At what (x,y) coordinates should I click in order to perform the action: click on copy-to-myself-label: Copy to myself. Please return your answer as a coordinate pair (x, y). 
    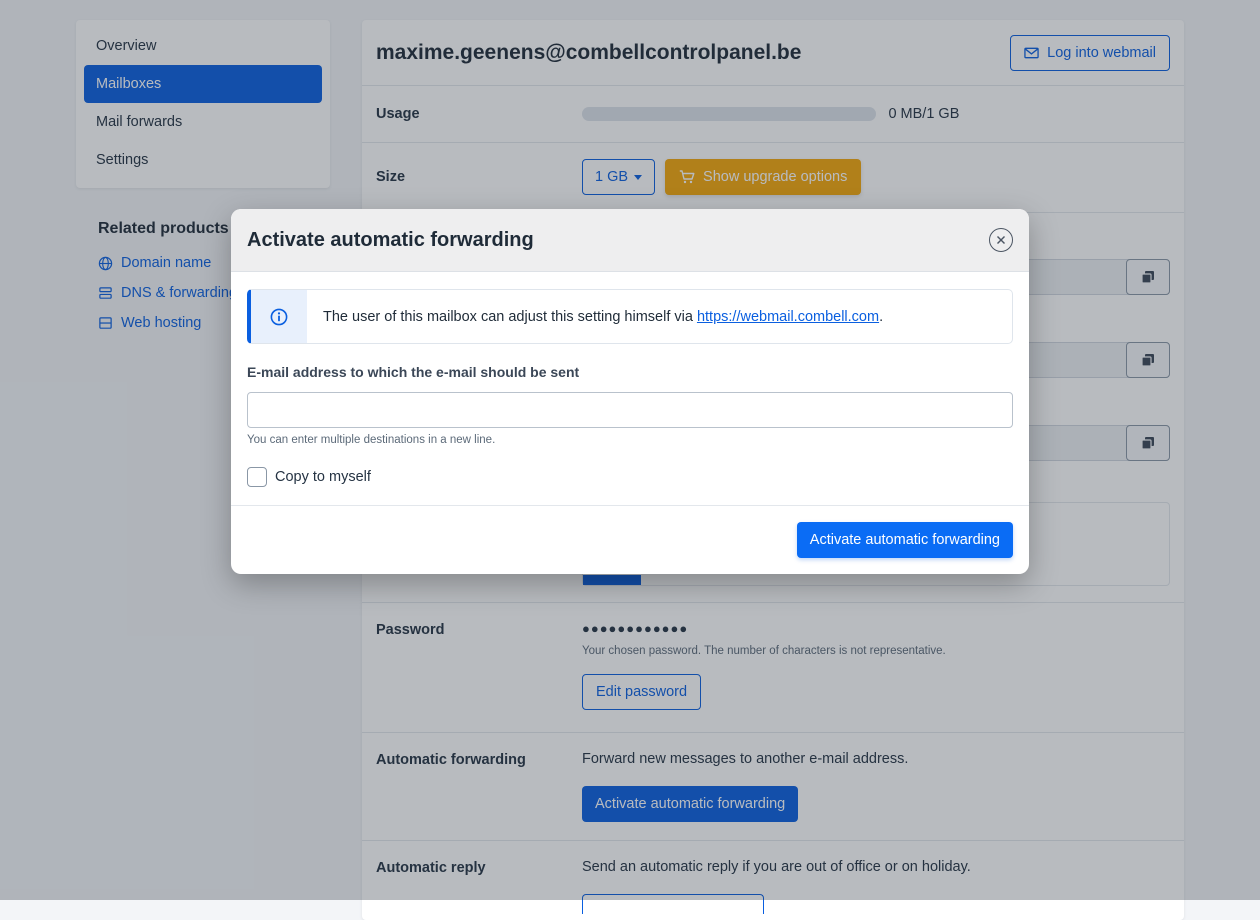
    Looking at the image, I should click on (323, 477).